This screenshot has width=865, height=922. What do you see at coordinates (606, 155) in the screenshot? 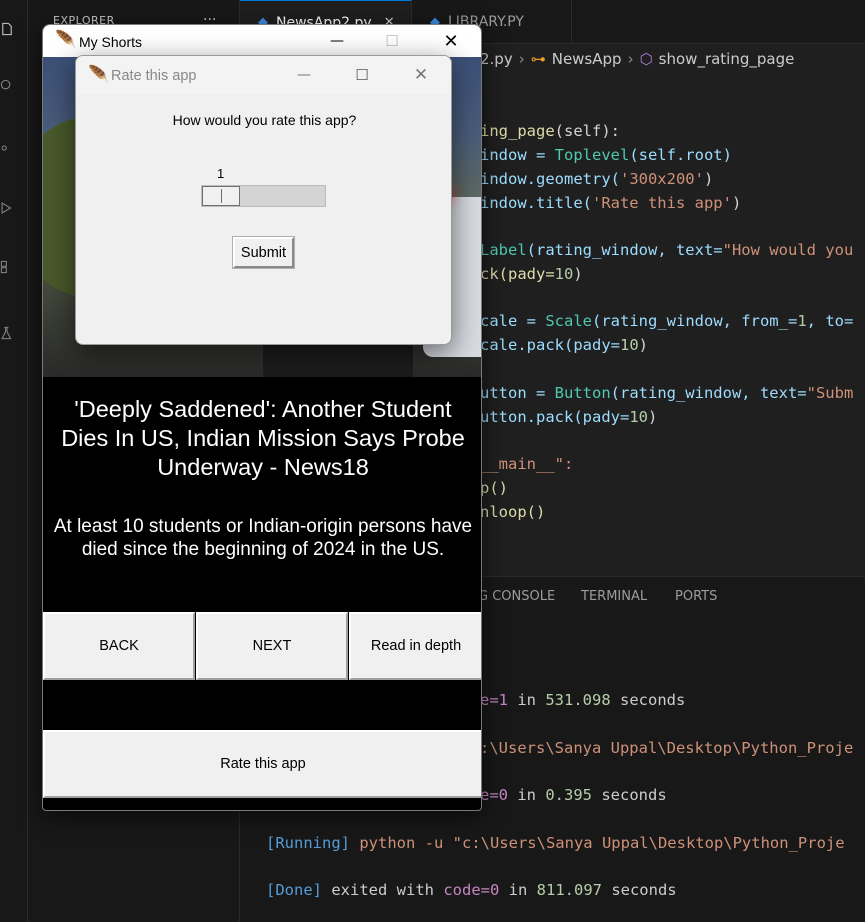
I see `code-line: indow = Toplevel(self.root)` at bounding box center [606, 155].